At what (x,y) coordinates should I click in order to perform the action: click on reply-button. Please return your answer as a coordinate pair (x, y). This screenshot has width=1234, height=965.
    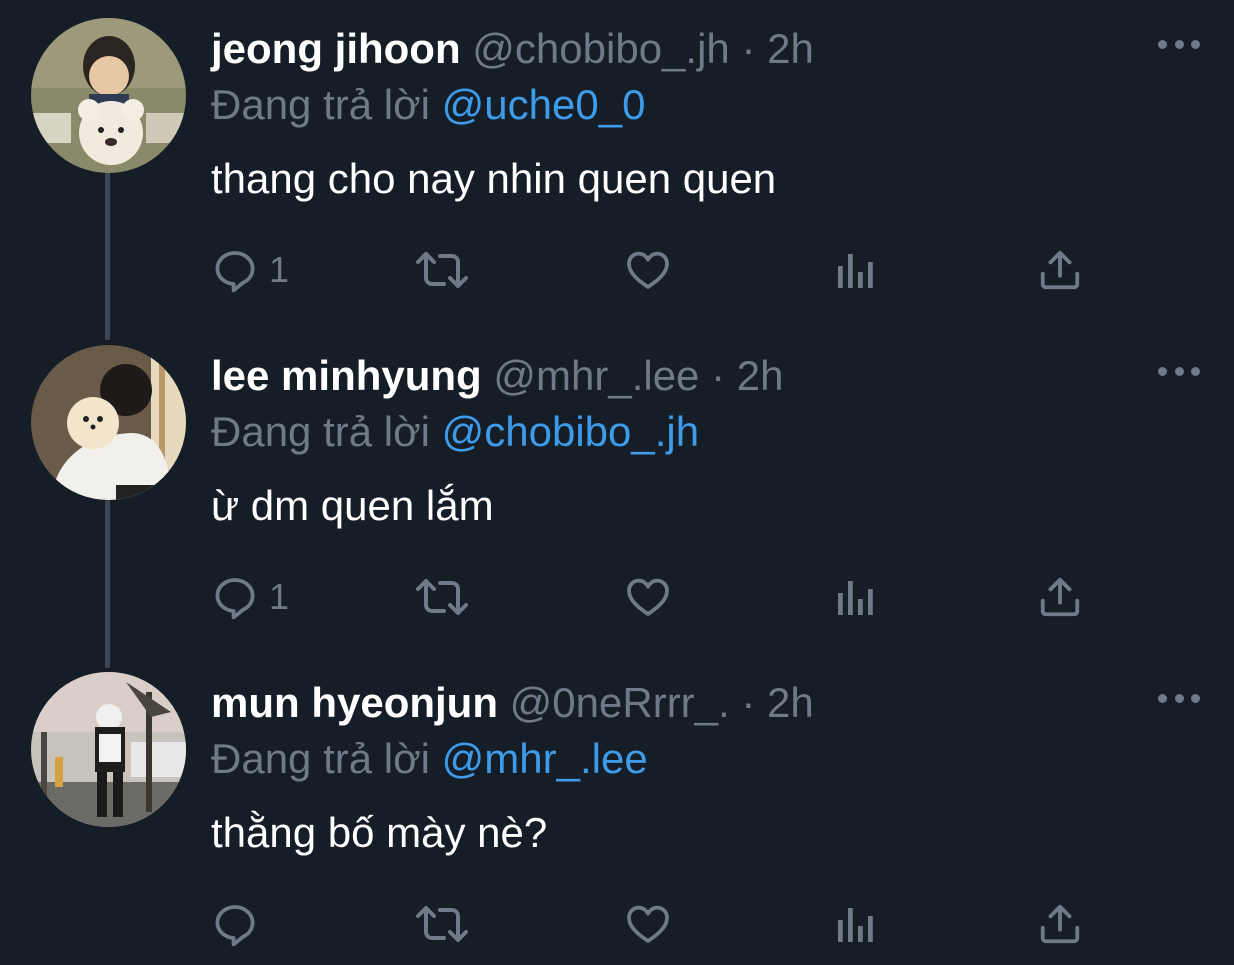
    Looking at the image, I should click on (240, 924).